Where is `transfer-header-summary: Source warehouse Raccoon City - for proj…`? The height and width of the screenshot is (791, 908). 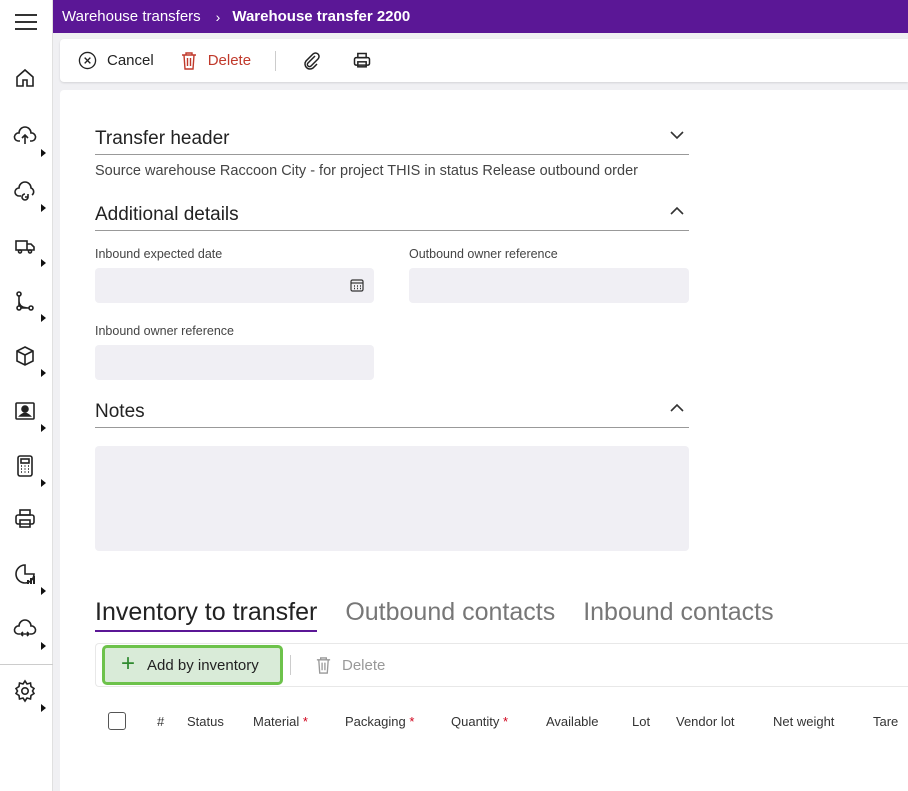
transfer-header-summary: Source warehouse Raccoon City - for proj… is located at coordinates (366, 171).